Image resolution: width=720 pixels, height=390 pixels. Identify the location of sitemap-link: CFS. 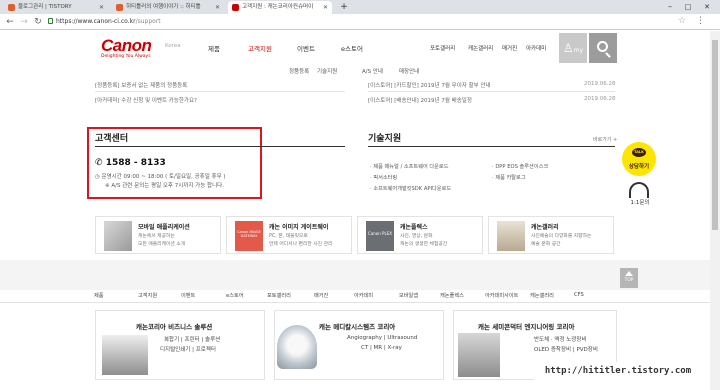
(579, 295).